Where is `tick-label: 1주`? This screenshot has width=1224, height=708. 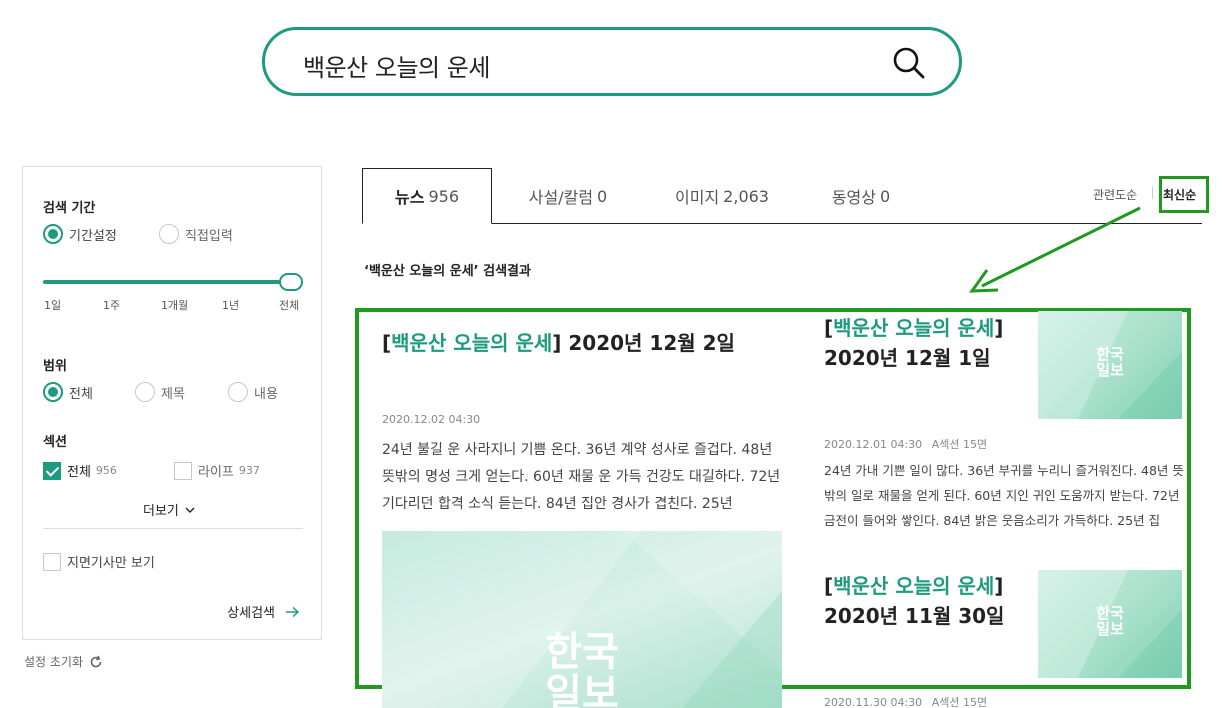 tick-label: 1주 is located at coordinates (112, 305).